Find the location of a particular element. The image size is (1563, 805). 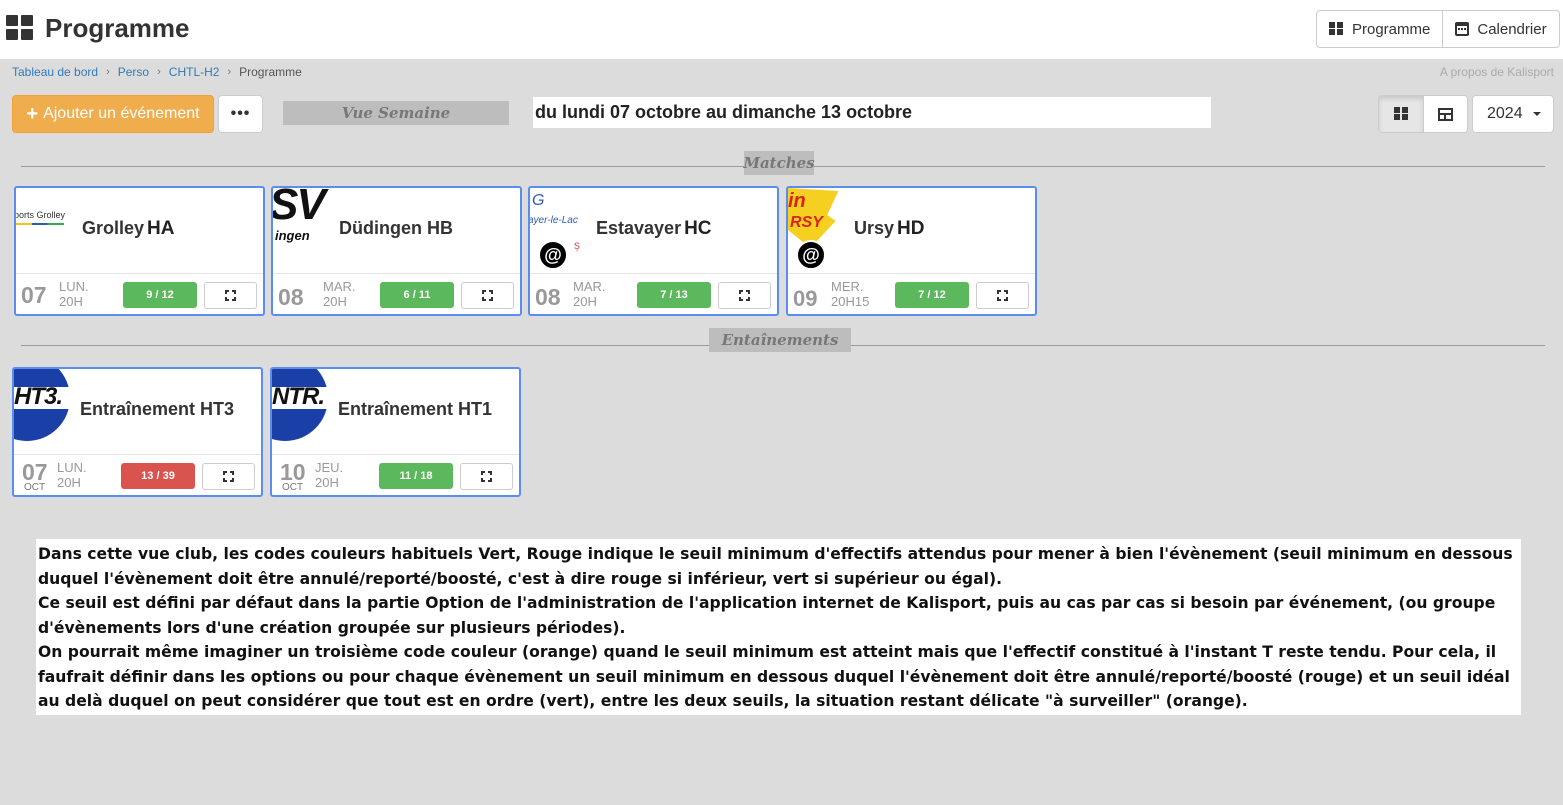

breadcrumb-perso: Perso is located at coordinates (133, 72).